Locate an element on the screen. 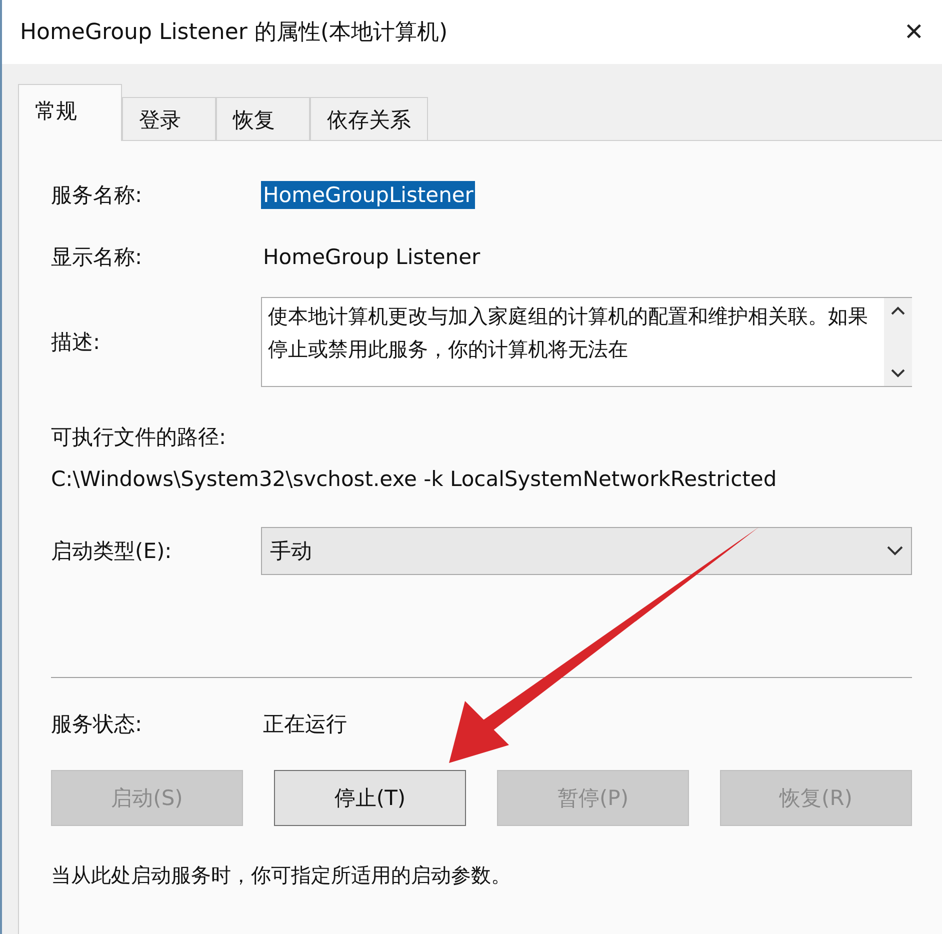 The height and width of the screenshot is (934, 942). field-label: 可执行文件的路径: is located at coordinates (138, 437).